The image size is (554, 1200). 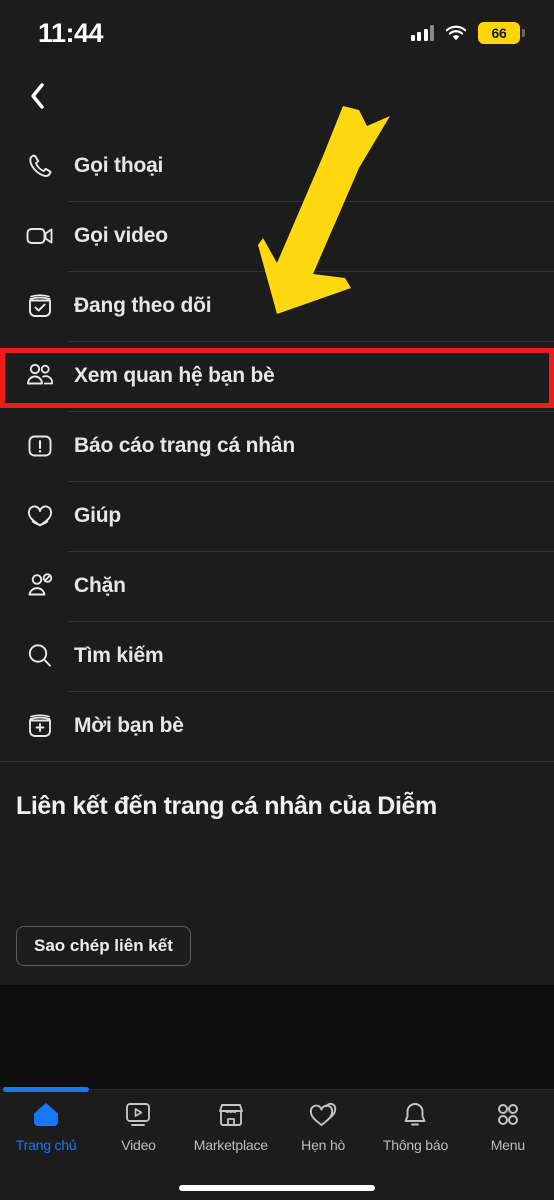 What do you see at coordinates (100, 585) in the screenshot?
I see `menu-item-label: Chặn` at bounding box center [100, 585].